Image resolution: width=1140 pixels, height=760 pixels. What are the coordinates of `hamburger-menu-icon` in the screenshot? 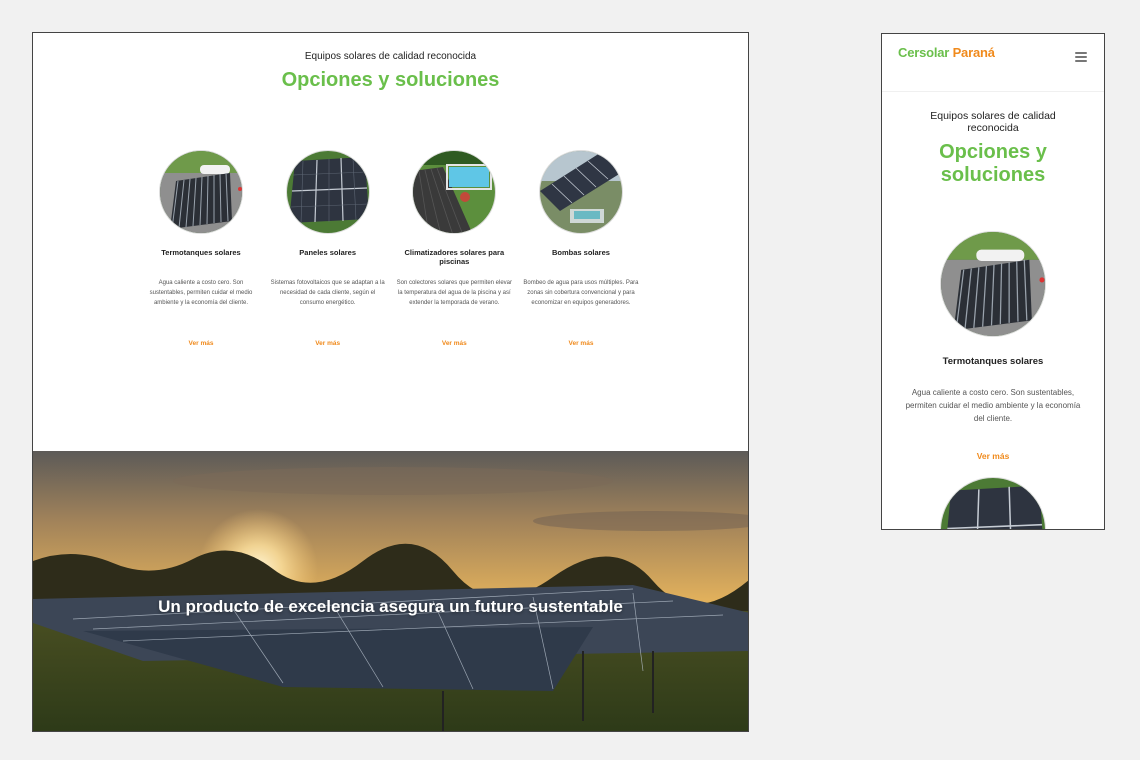 It's located at (1081, 57).